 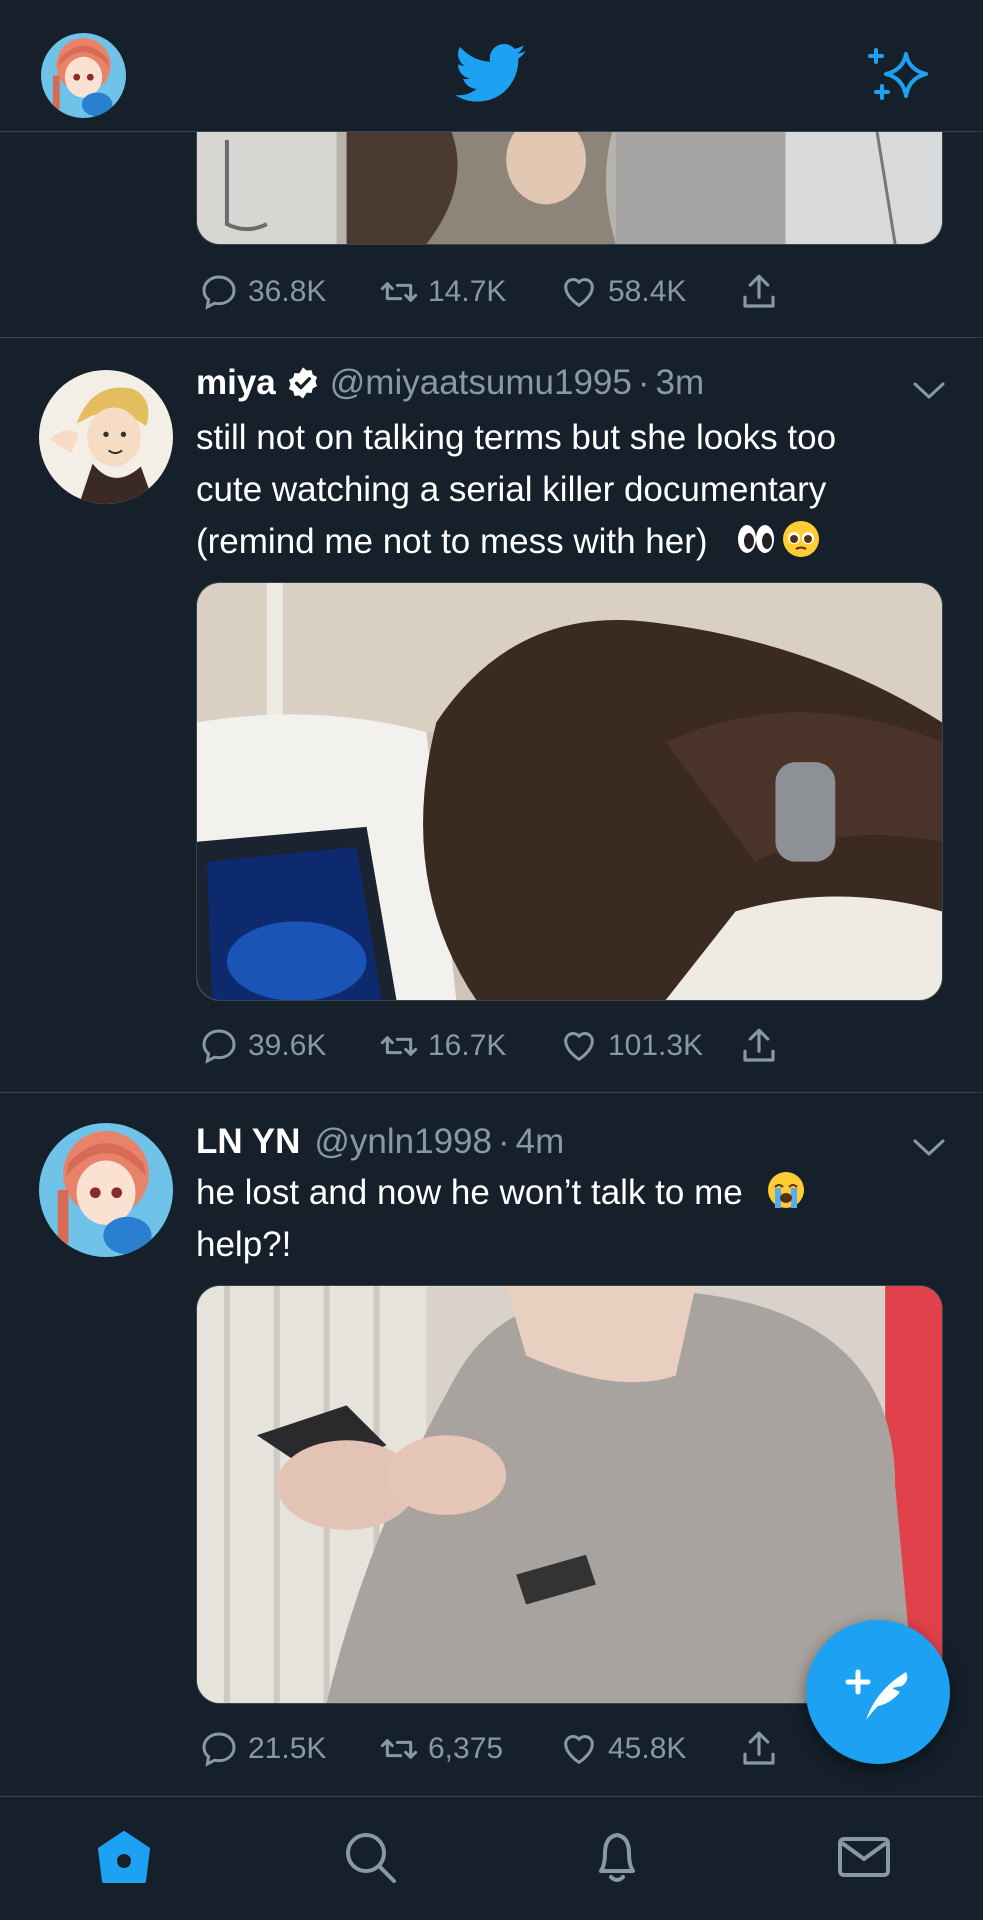 I want to click on tweet-header: LN YN @ynln1998 · 4m, so click(x=380, y=1142).